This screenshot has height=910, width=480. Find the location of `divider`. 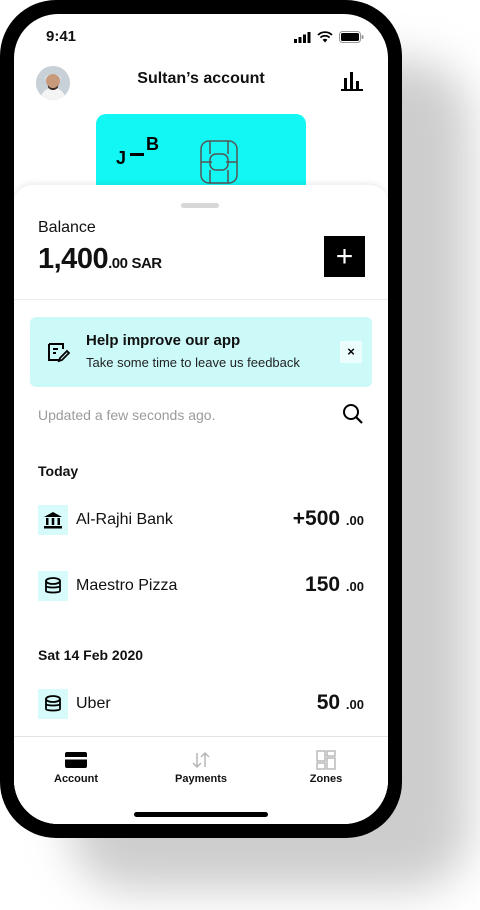

divider is located at coordinates (201, 299).